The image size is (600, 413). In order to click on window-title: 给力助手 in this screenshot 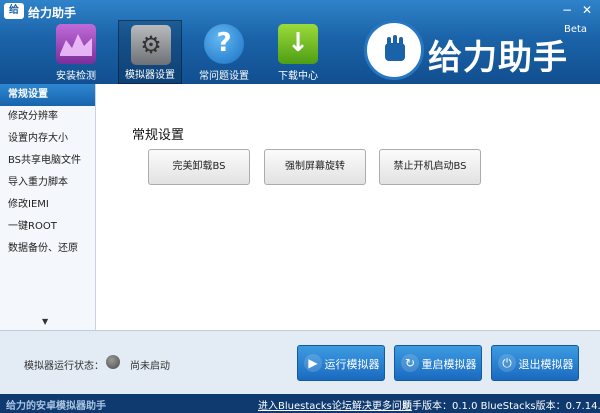, I will do `click(52, 13)`.